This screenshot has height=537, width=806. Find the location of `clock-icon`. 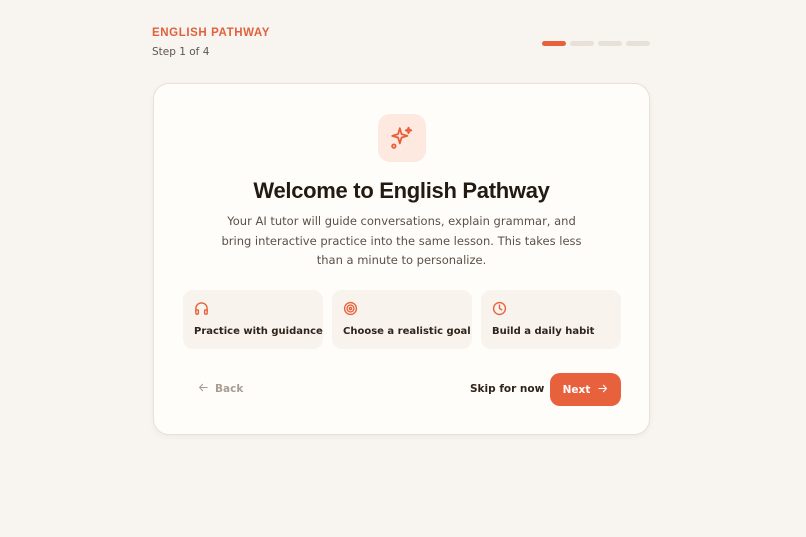

clock-icon is located at coordinates (551, 309).